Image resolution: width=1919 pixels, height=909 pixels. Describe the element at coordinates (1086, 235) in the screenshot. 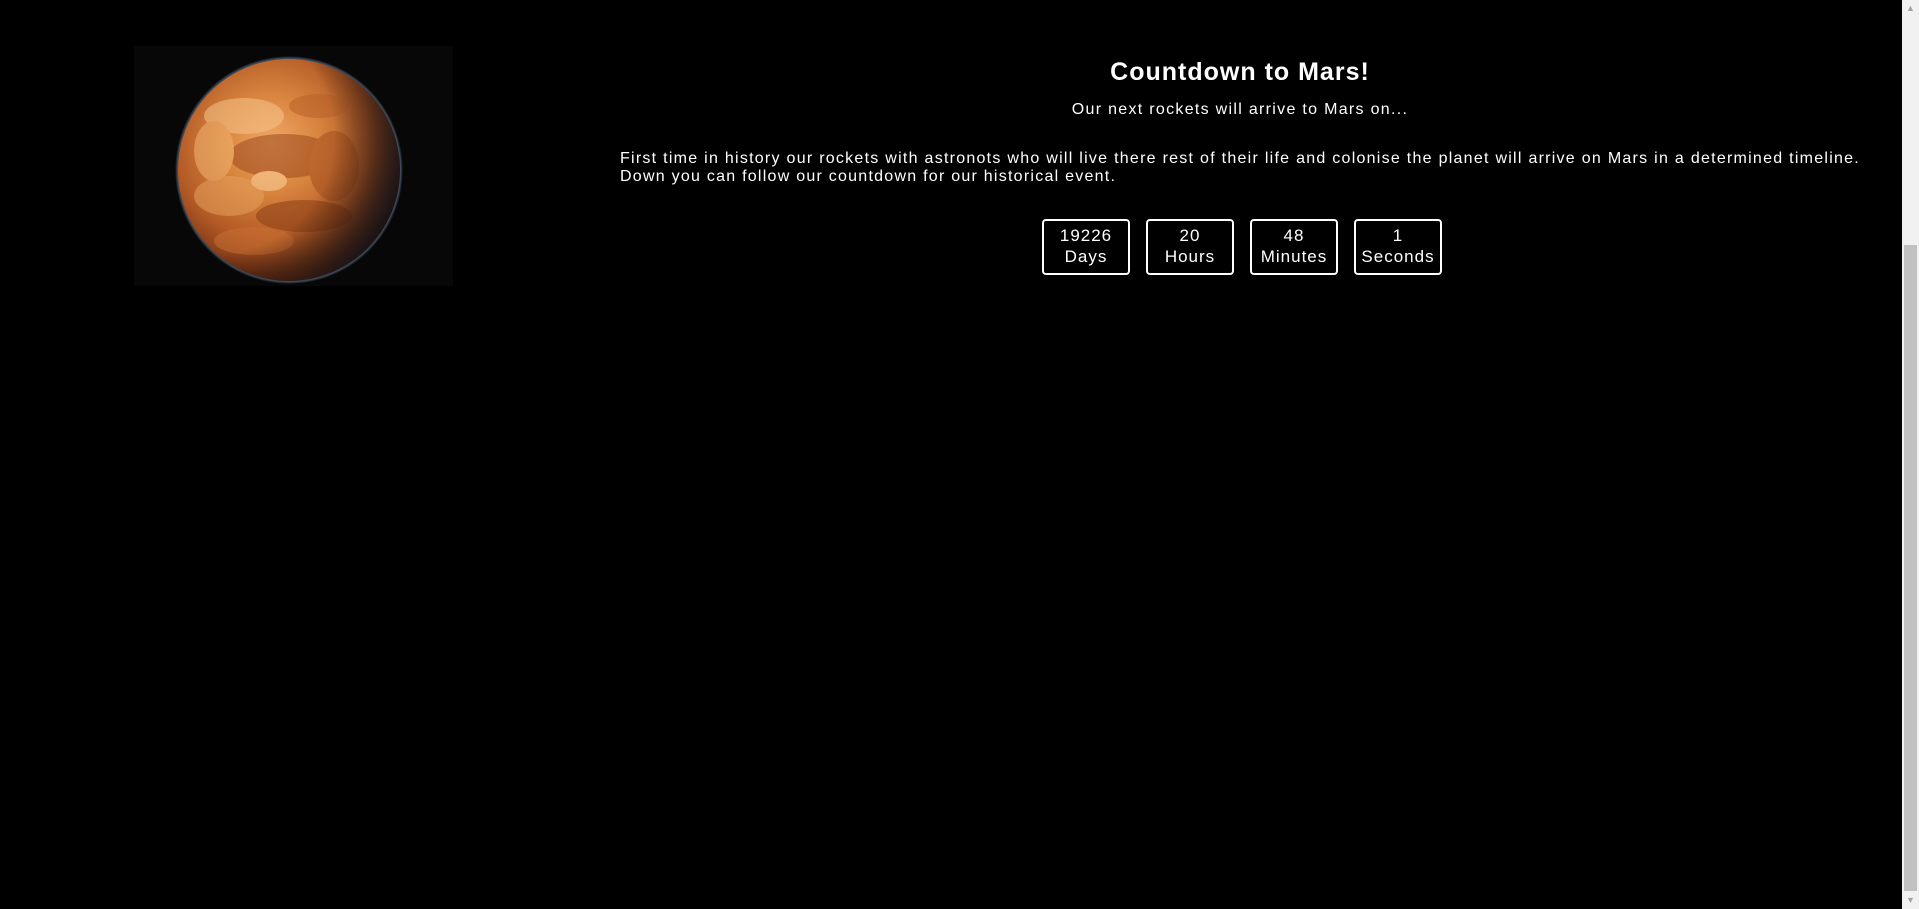

I see `countdown-days-value: 19226` at that location.